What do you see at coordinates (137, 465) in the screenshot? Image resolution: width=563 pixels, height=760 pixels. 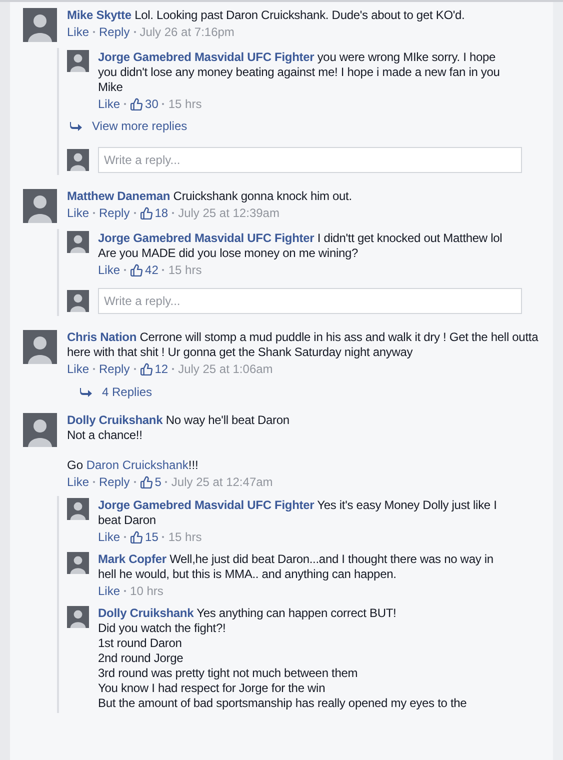 I see `profile-link: Daron Cruickshank` at bounding box center [137, 465].